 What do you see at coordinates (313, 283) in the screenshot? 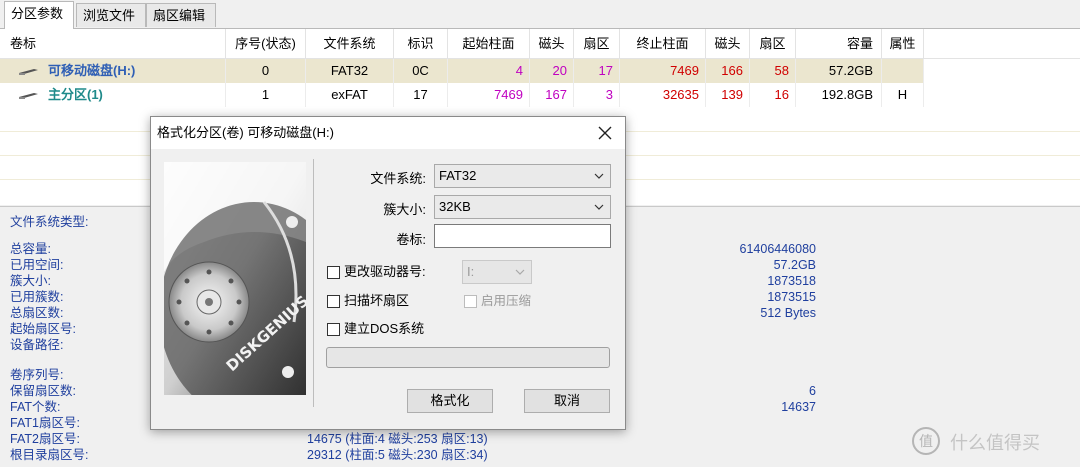
I see `separator` at bounding box center [313, 283].